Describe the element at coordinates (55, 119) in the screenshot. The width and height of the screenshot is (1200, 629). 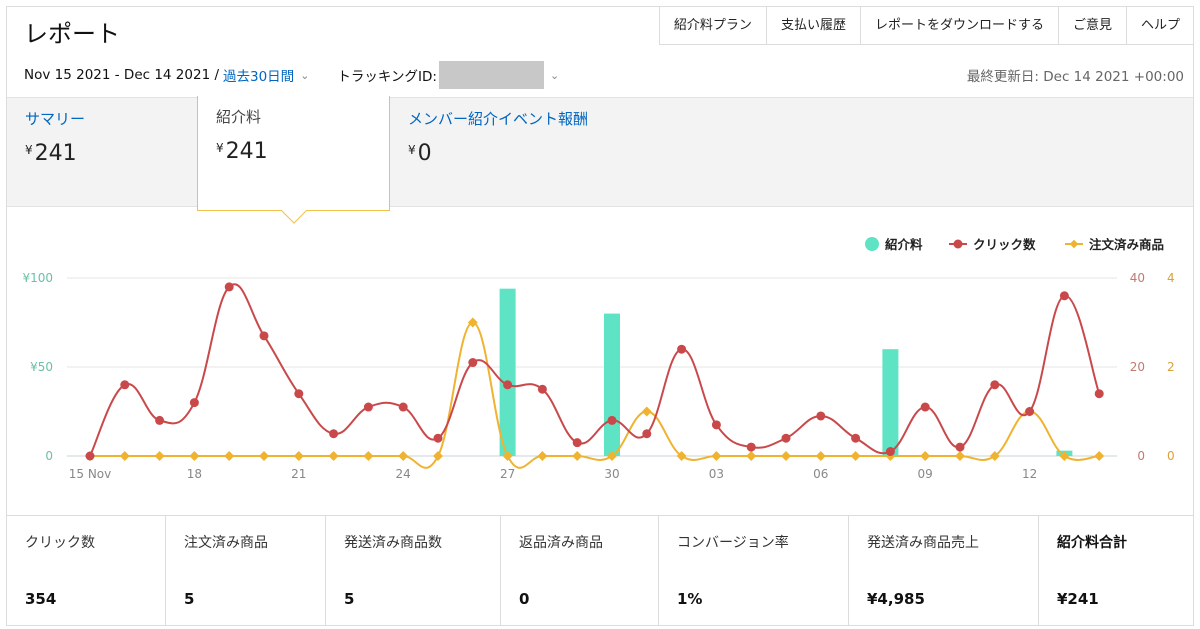
I see `tab-summary-label: サマリー` at that location.